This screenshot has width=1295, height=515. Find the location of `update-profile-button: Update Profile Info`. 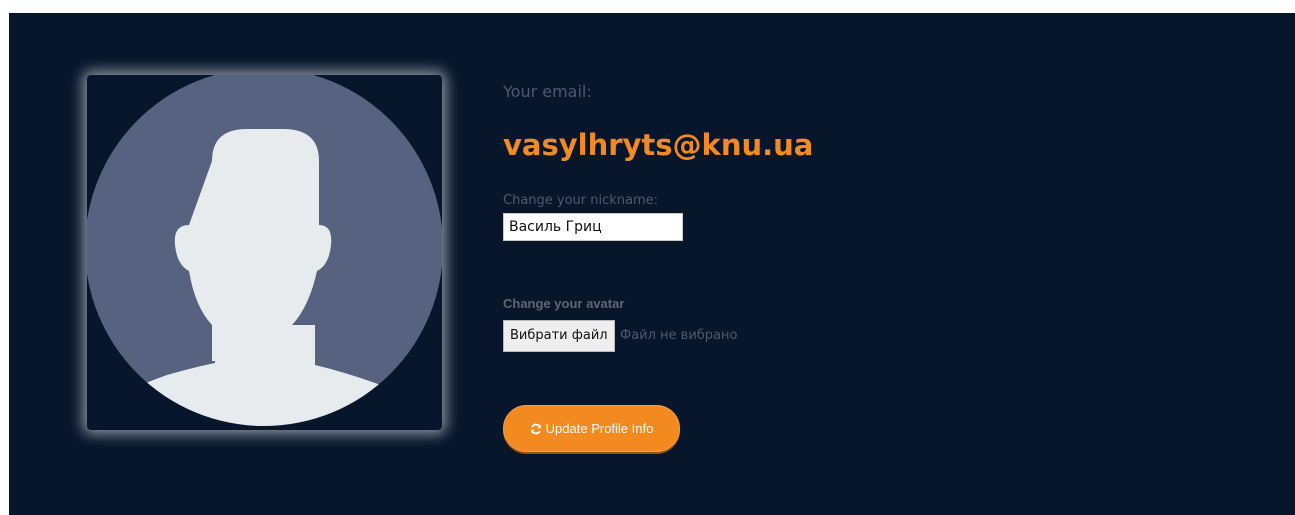

update-profile-button: Update Profile Info is located at coordinates (591, 428).